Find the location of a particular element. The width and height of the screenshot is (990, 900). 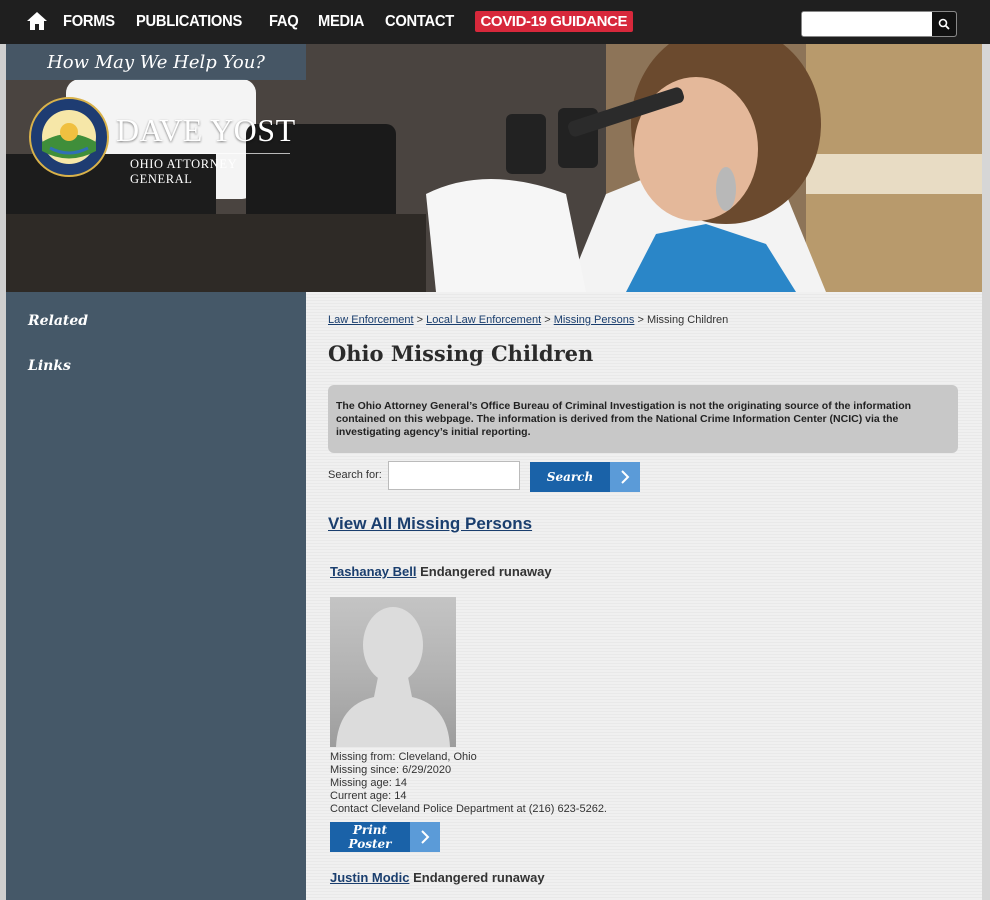

nav-publications: PUBLICATIONS is located at coordinates (189, 22).